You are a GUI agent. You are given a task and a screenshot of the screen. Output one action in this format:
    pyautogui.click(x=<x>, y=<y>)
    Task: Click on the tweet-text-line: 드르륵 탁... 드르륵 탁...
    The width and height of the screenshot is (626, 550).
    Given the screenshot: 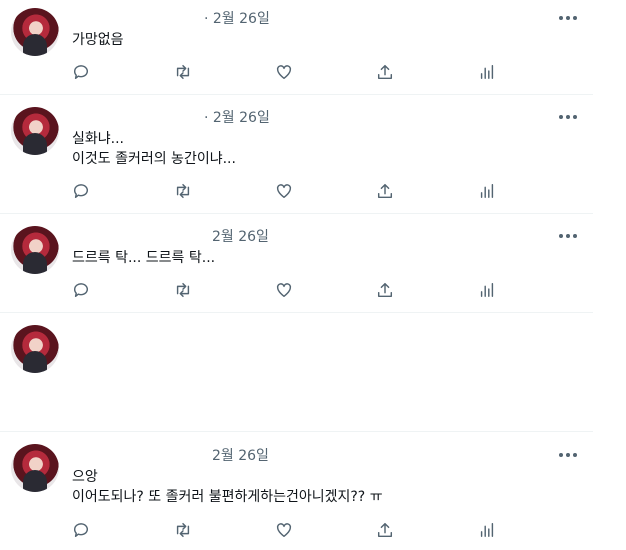 What is the action you would take?
    pyautogui.click(x=144, y=258)
    